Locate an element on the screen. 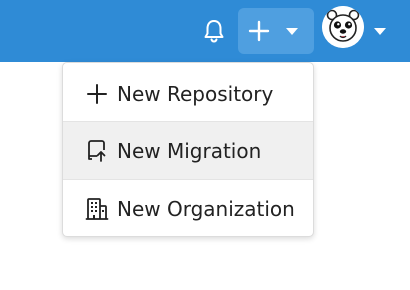 The width and height of the screenshot is (410, 290). menu-item-new-migration: New Migration is located at coordinates (188, 150).